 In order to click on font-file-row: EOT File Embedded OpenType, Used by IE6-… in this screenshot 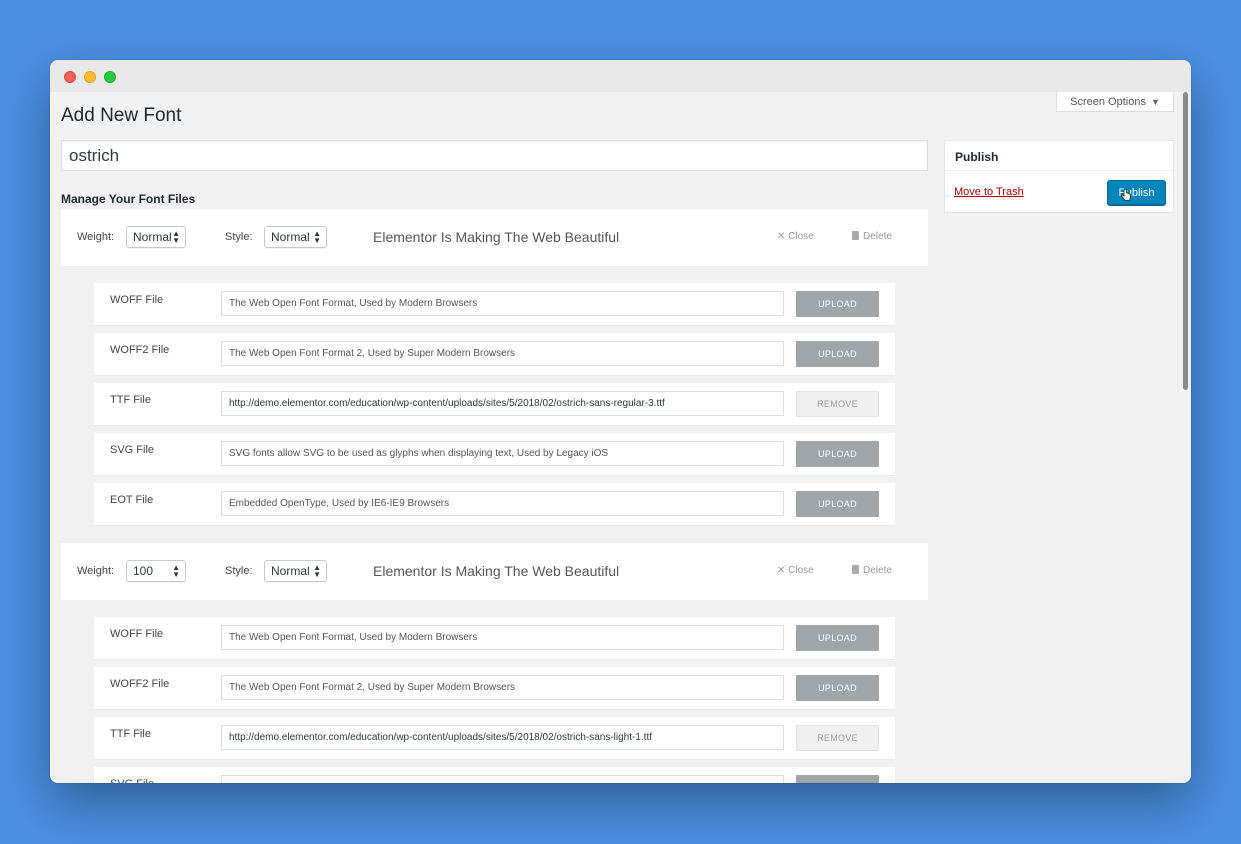, I will do `click(494, 504)`.